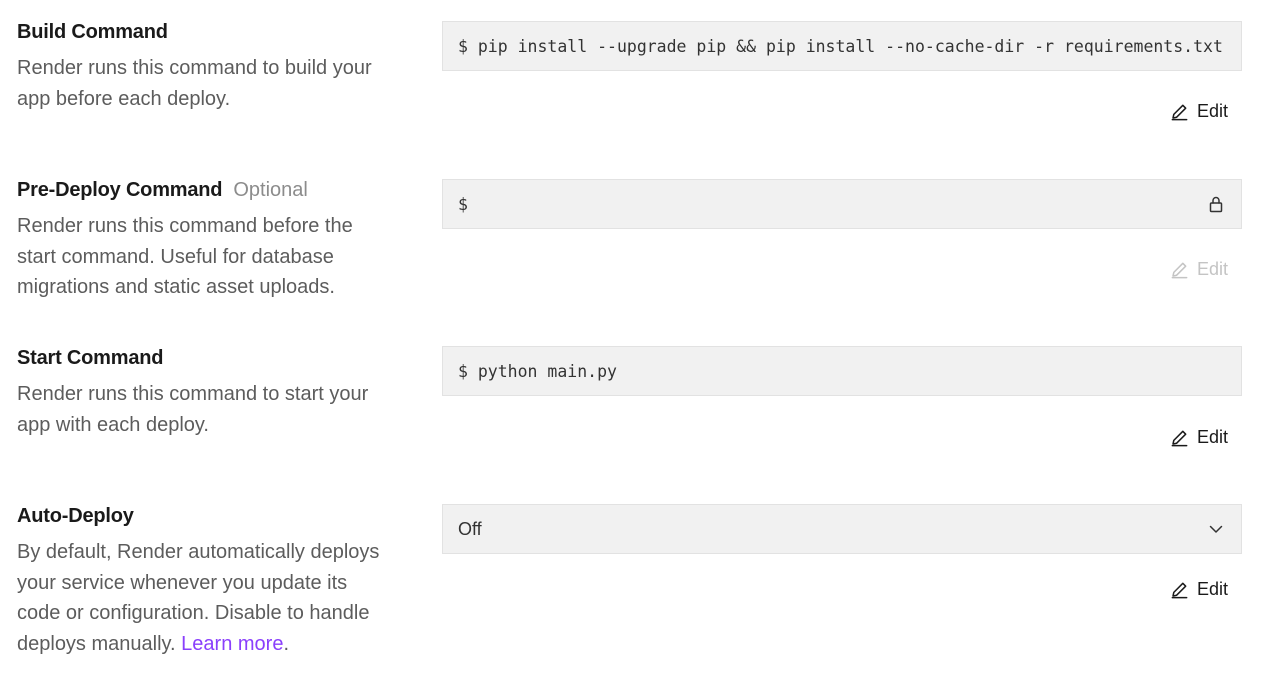 This screenshot has width=1280, height=676. I want to click on lock-icon, so click(1216, 204).